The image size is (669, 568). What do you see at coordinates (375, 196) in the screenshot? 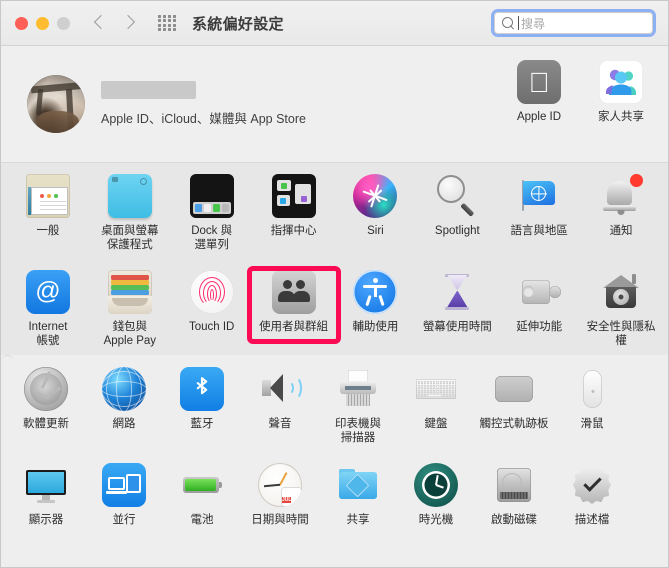
I see `siri-icon` at bounding box center [375, 196].